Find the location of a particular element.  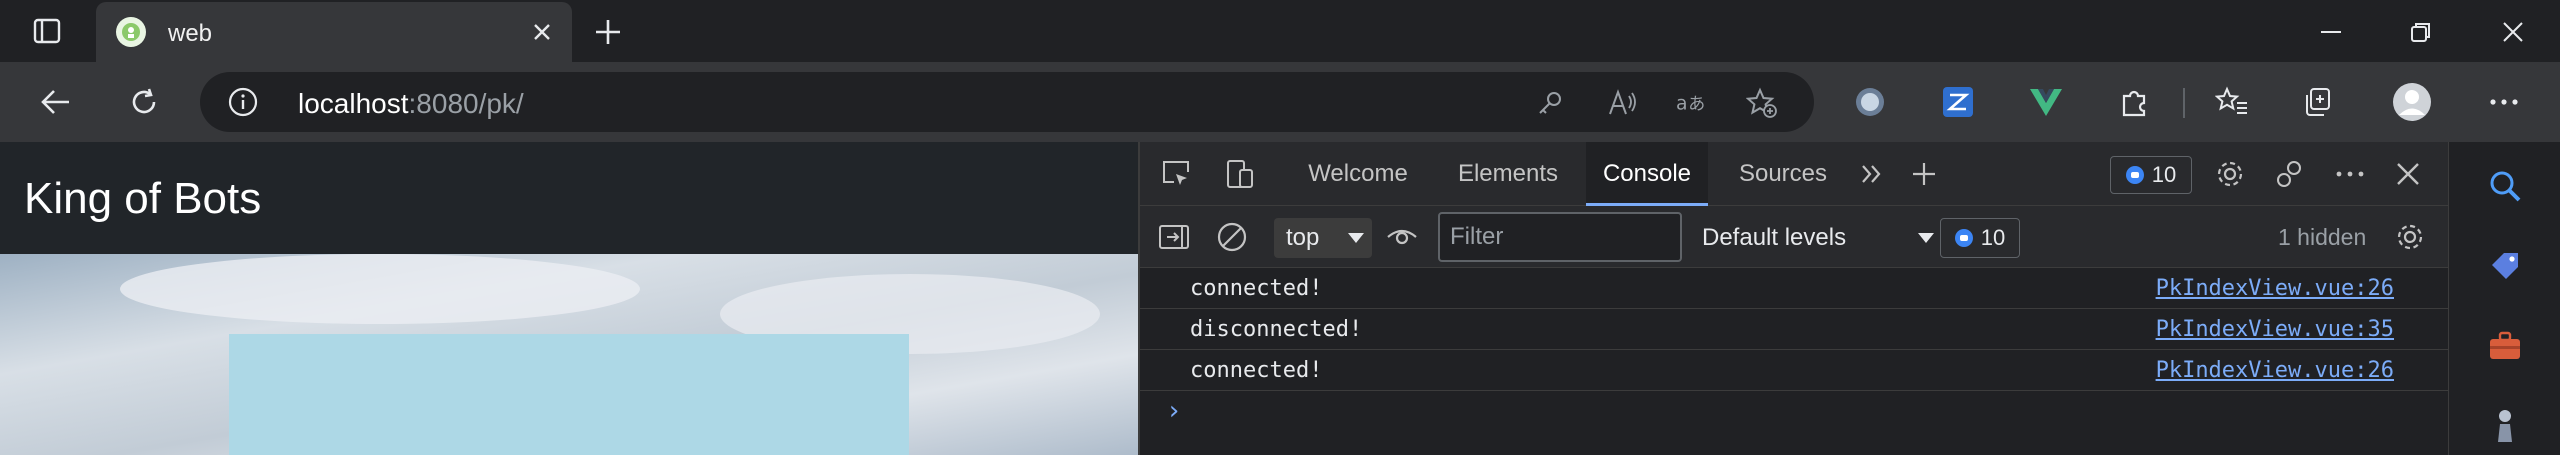

more-menu-icon is located at coordinates (2504, 102).